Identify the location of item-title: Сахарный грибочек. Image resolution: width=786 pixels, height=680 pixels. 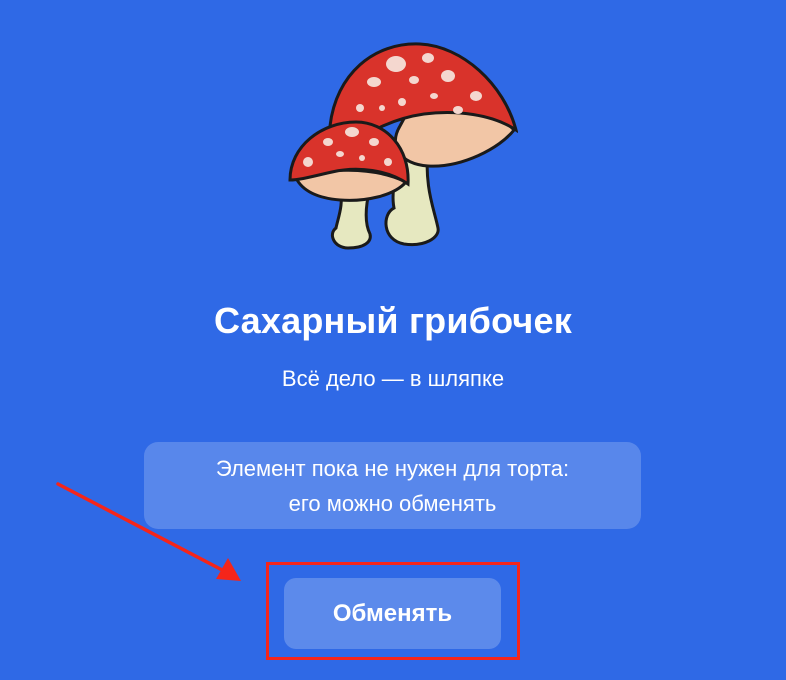
(393, 320).